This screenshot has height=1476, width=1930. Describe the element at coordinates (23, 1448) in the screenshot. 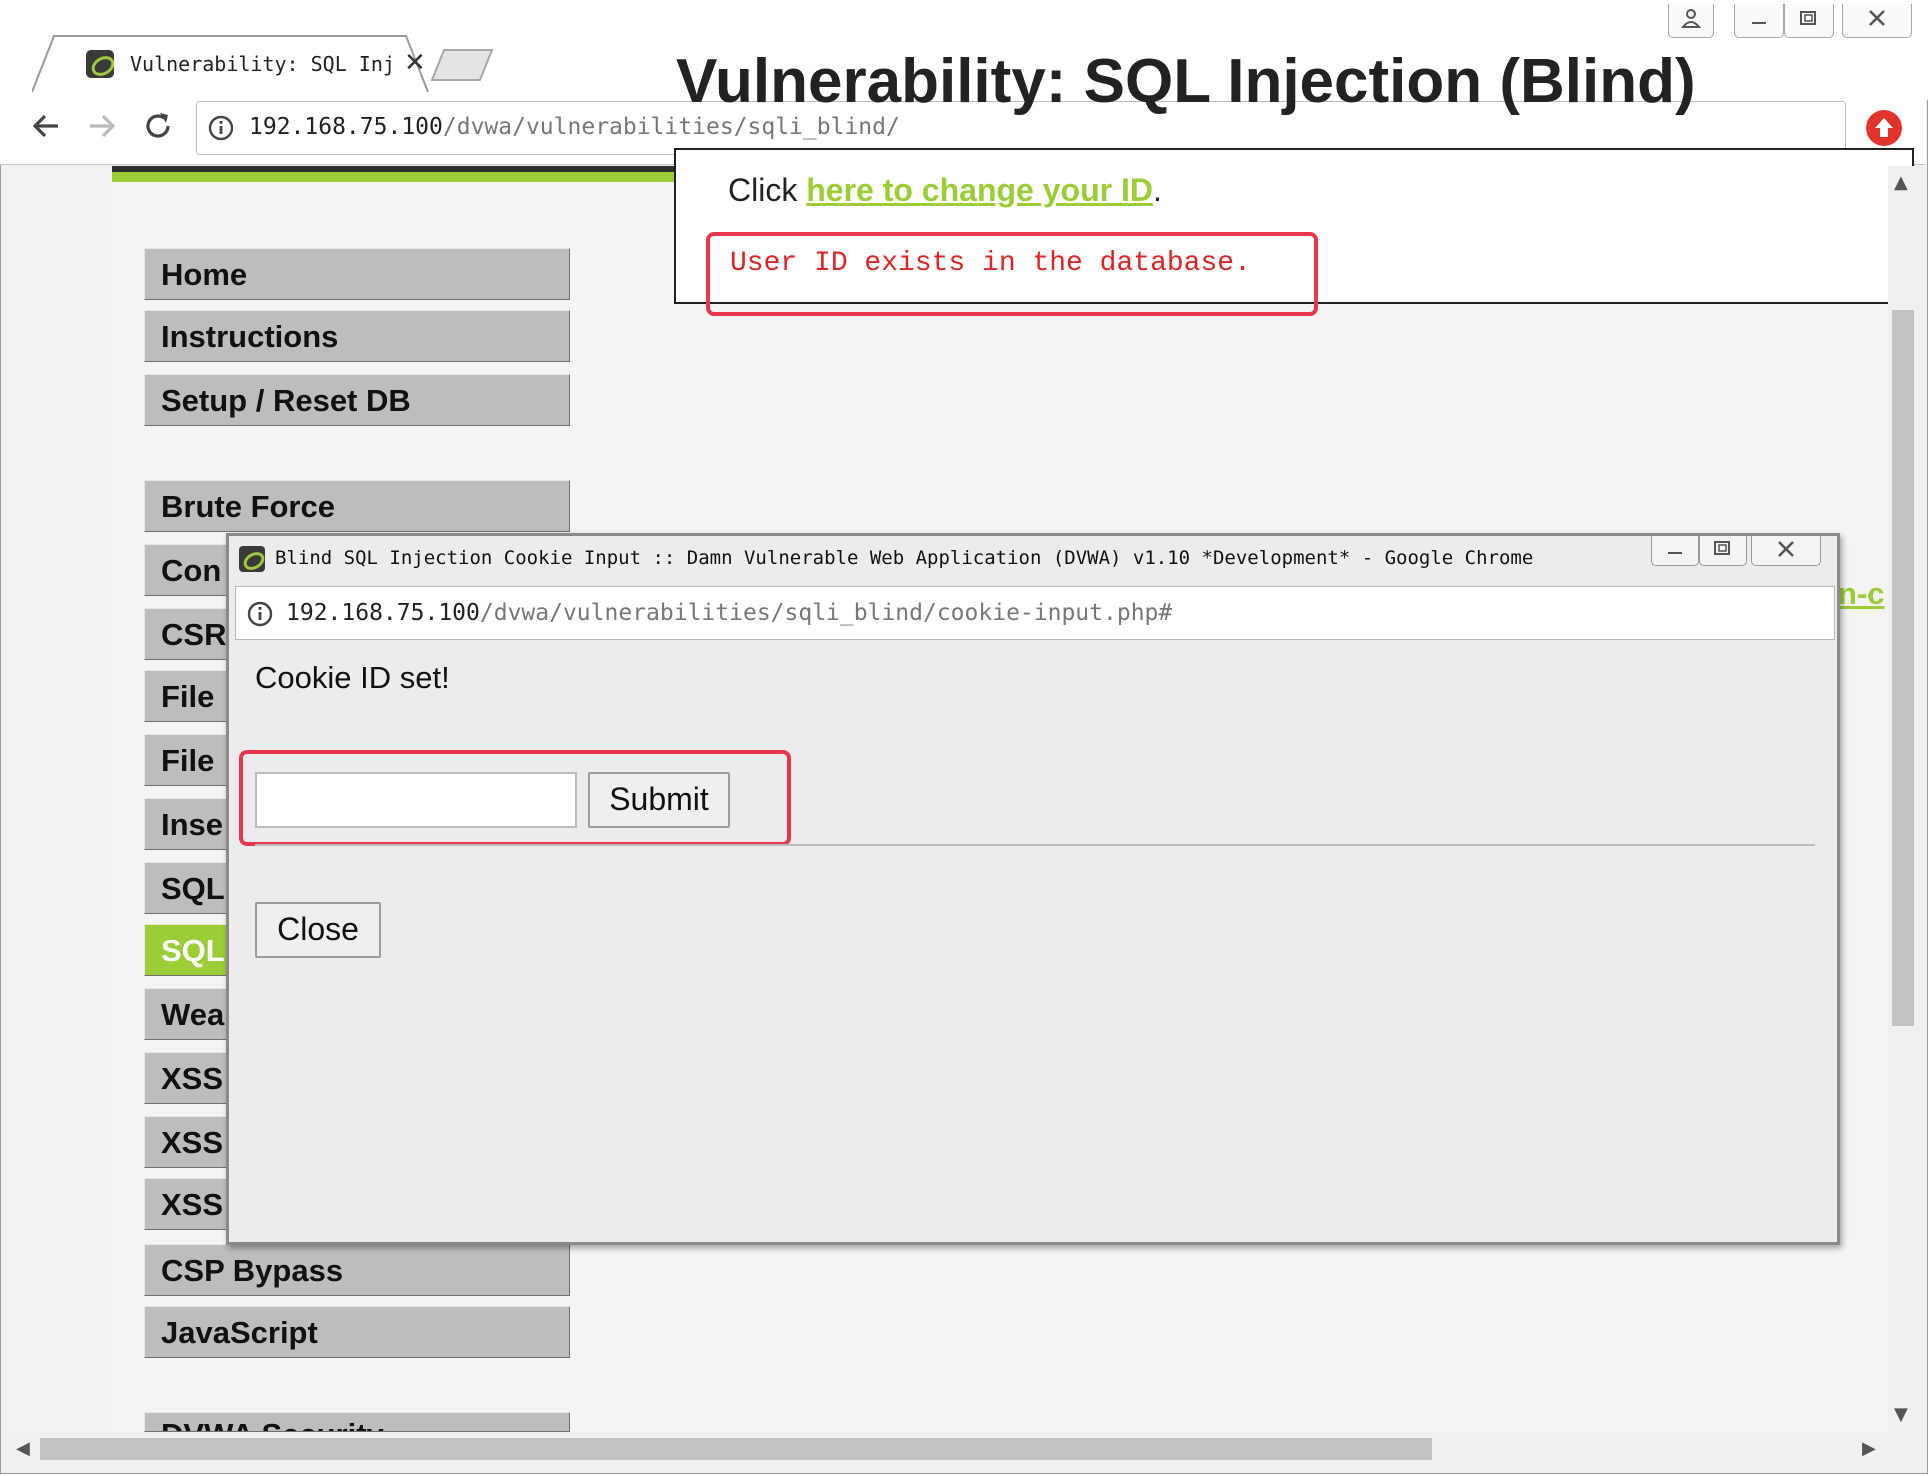

I see `scroll-left-icon: ◀` at that location.